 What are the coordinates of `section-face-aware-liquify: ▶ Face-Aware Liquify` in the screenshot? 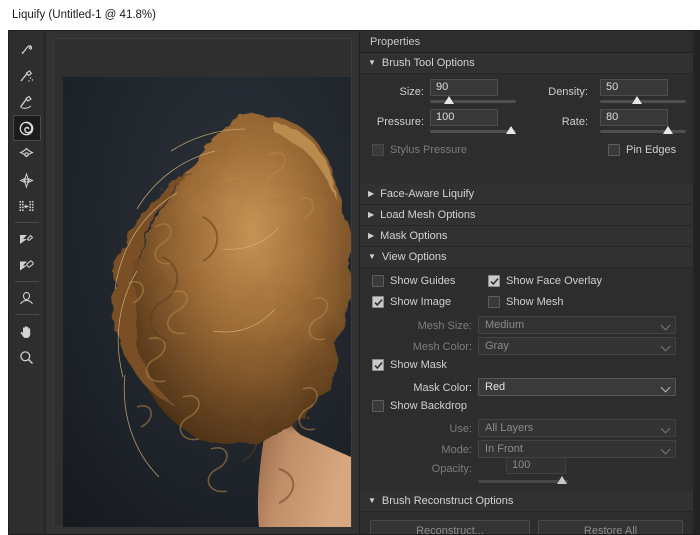 It's located at (526, 194).